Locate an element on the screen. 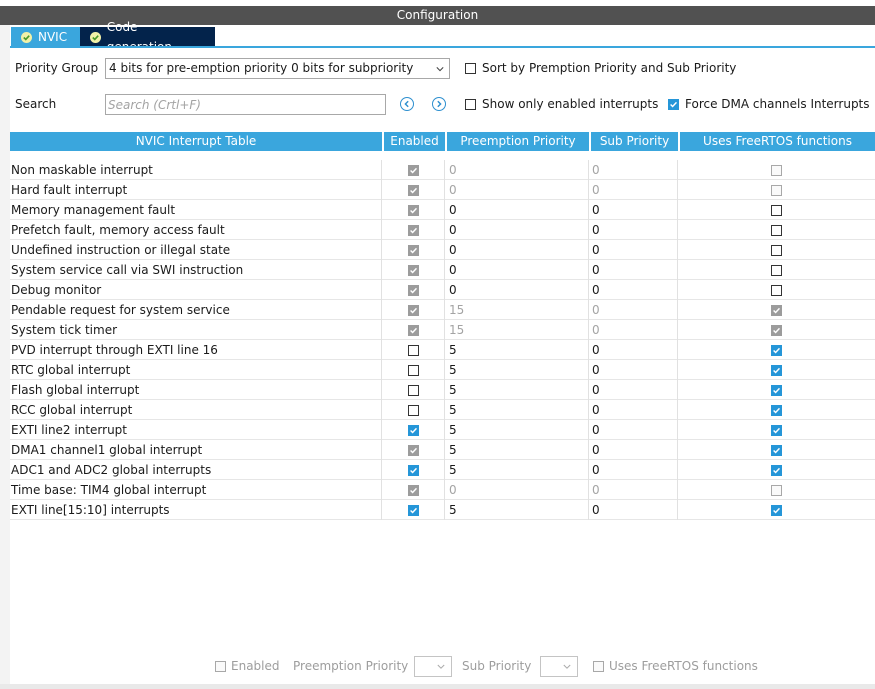 Image resolution: width=875 pixels, height=689 pixels. header-preemption-priority: Preemption Priority is located at coordinates (519, 141).